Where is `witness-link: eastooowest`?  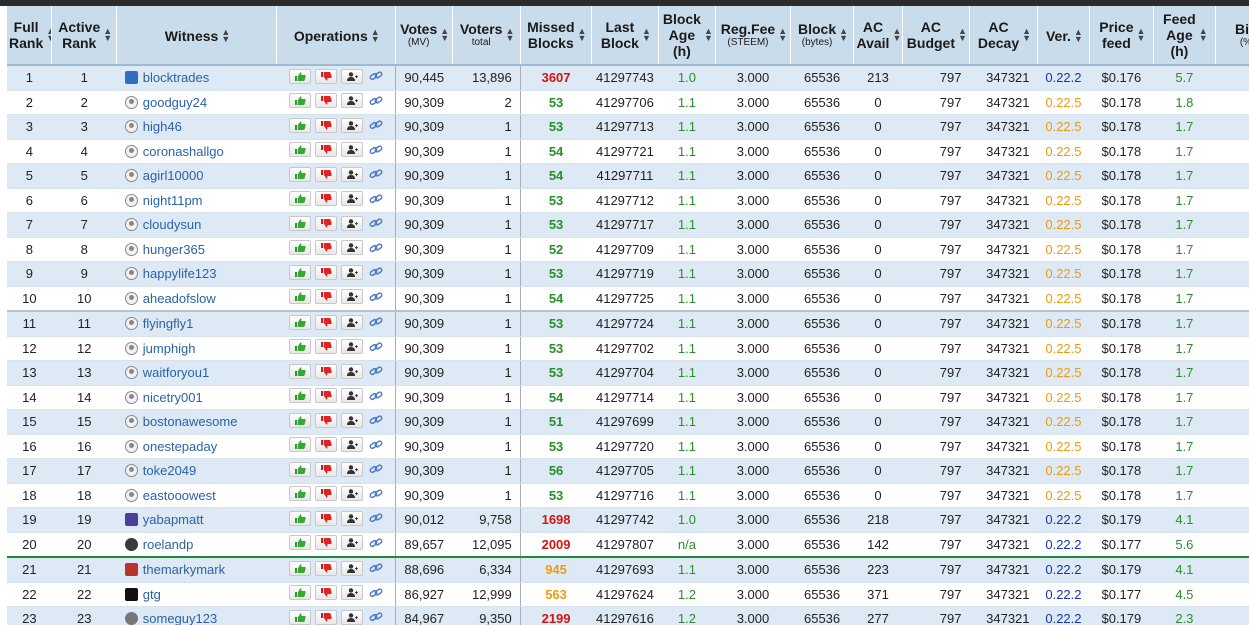
witness-link: eastooowest is located at coordinates (179, 495).